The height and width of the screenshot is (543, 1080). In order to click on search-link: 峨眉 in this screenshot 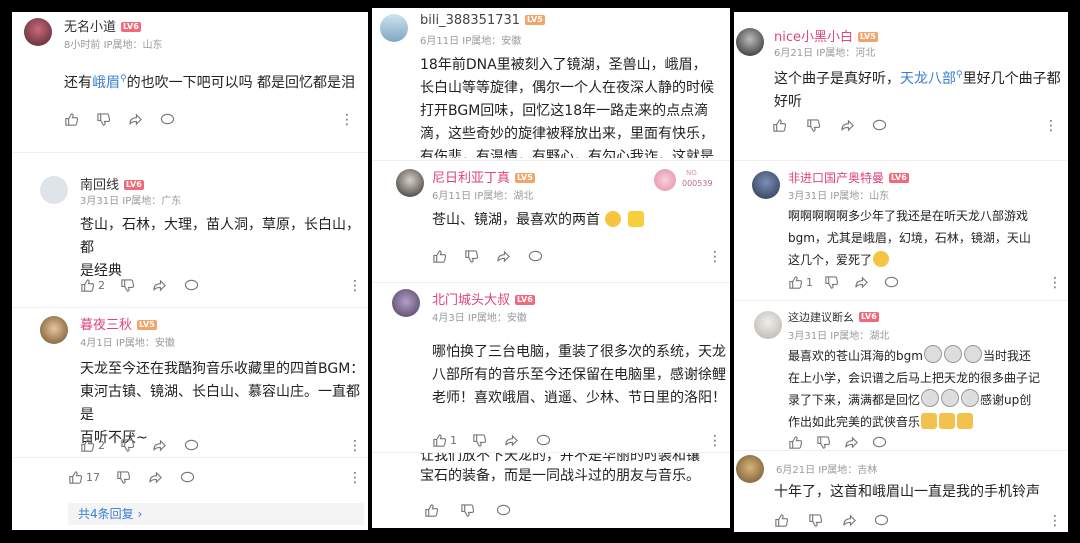, I will do `click(106, 83)`.